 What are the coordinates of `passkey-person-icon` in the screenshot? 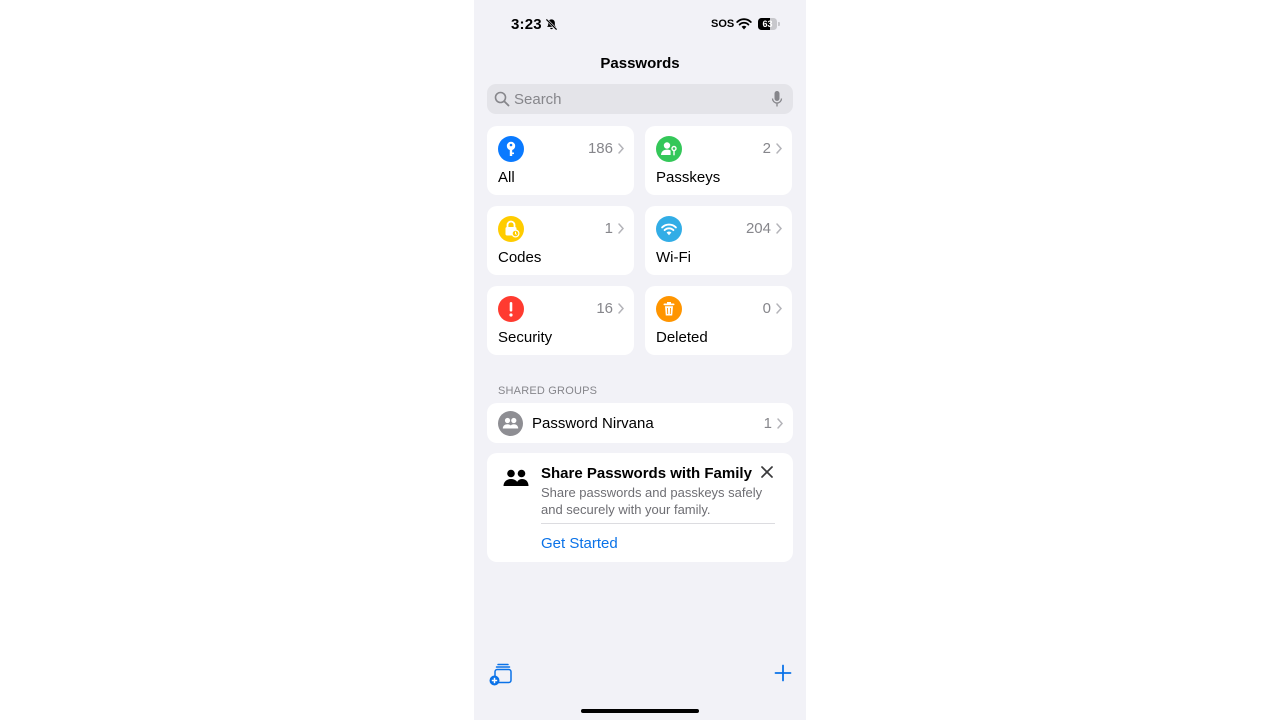 It's located at (669, 149).